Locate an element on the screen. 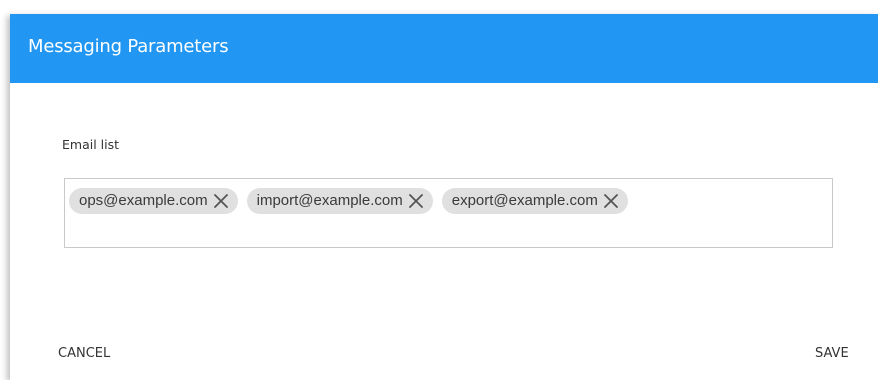  save-button: SAVE is located at coordinates (832, 353).